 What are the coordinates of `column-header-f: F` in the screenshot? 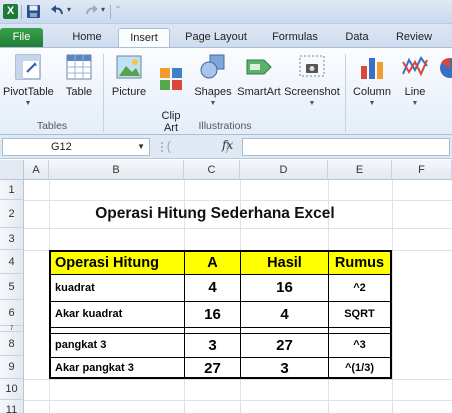 It's located at (422, 170).